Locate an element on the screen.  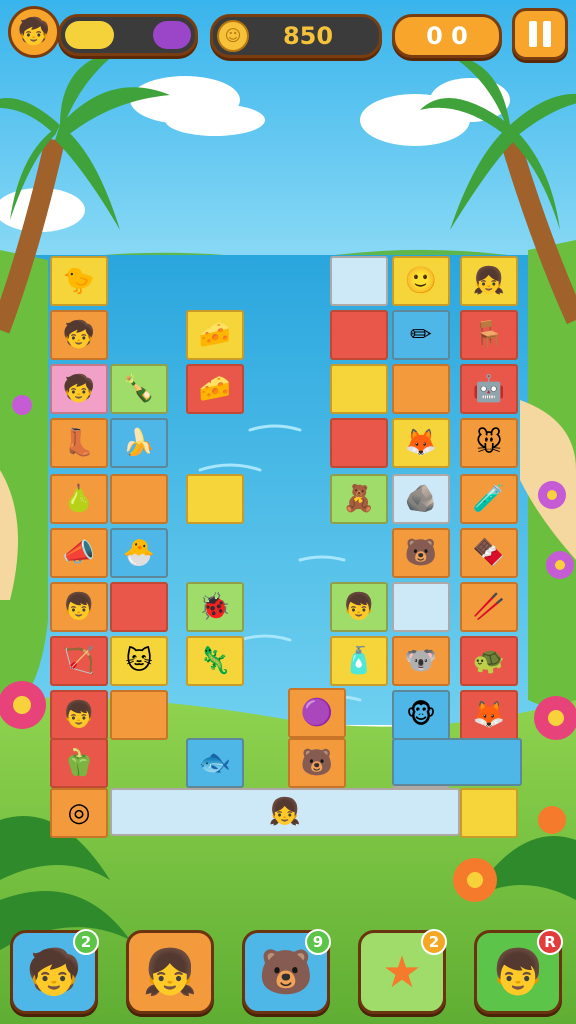
bear-face-icon: 🐻 is located at coordinates (317, 763).